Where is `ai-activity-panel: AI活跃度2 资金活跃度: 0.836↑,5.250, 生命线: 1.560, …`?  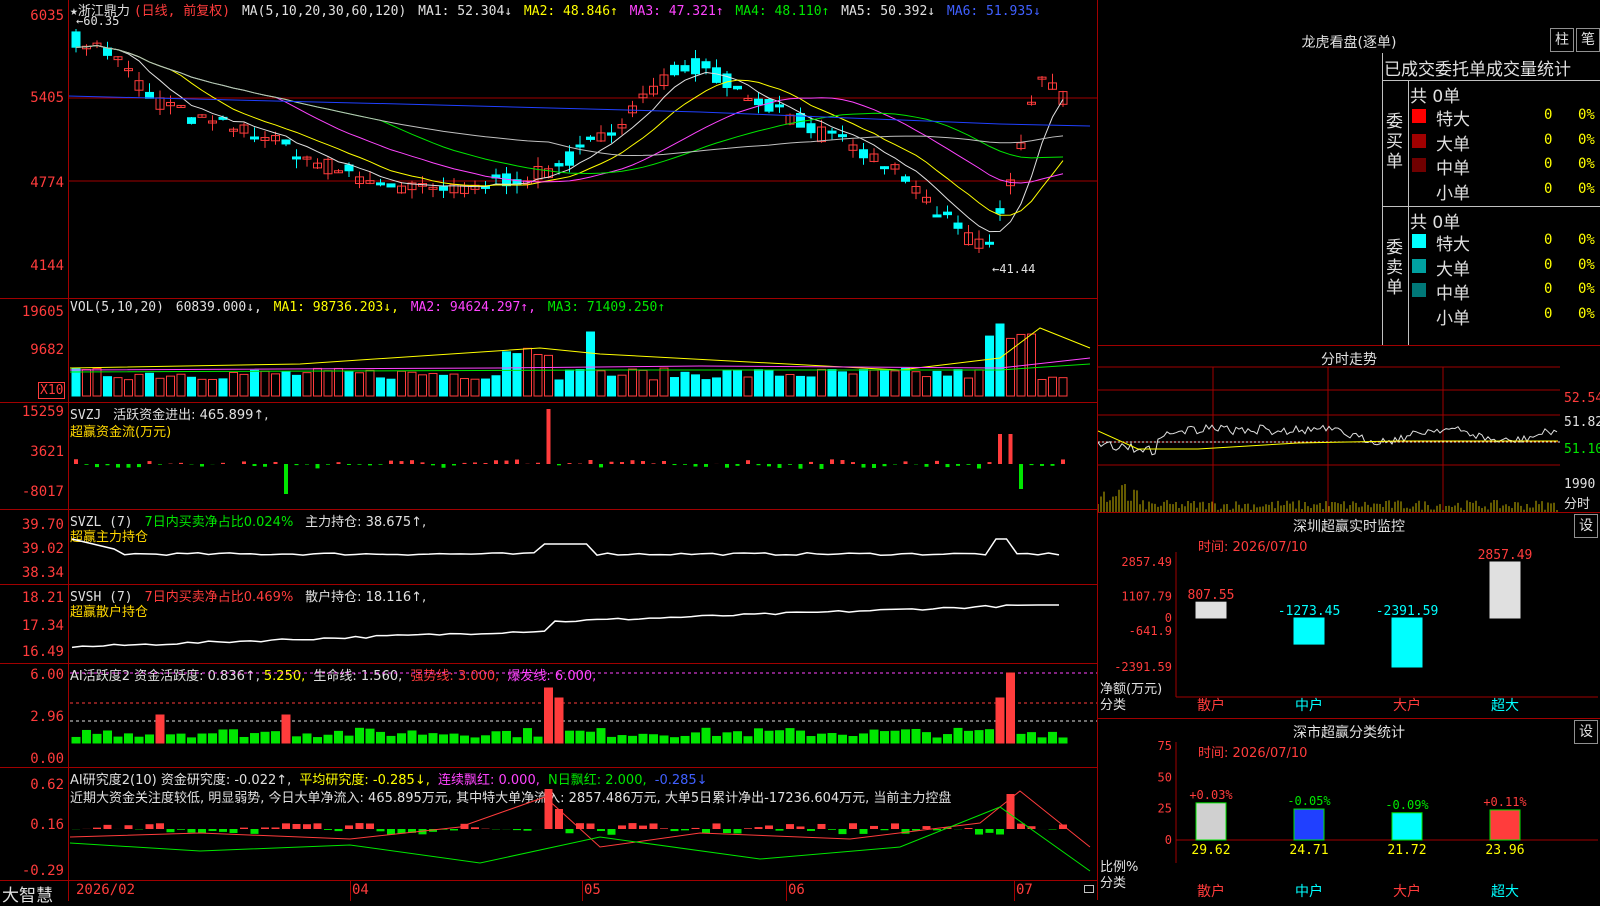
ai-activity-panel: AI活跃度2 资金活跃度: 0.836↑,5.250, 生命线: 1.560, … is located at coordinates (549, 715).